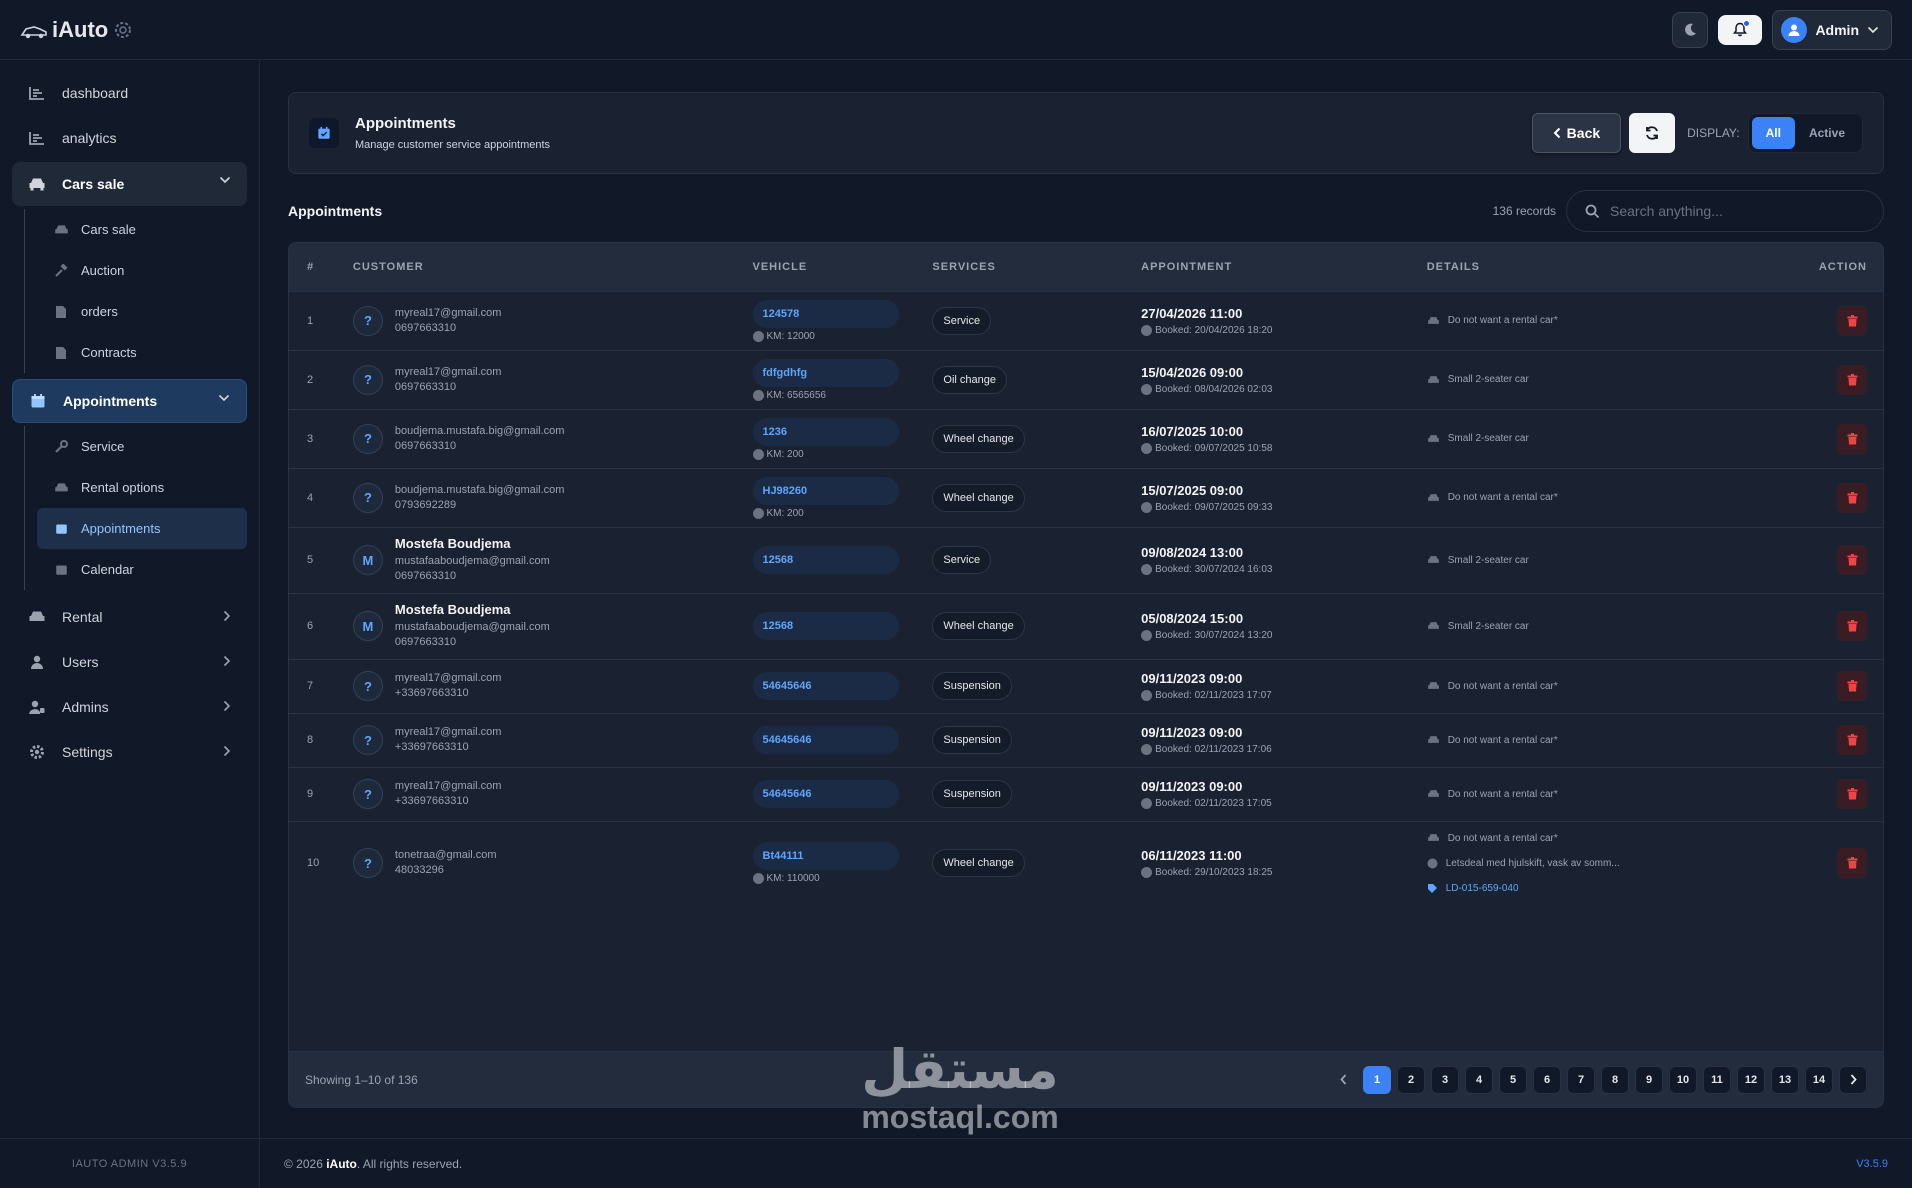  Describe the element at coordinates (142, 229) in the screenshot. I see `sidebar-subitem-cars-sale: Cars sale` at that location.